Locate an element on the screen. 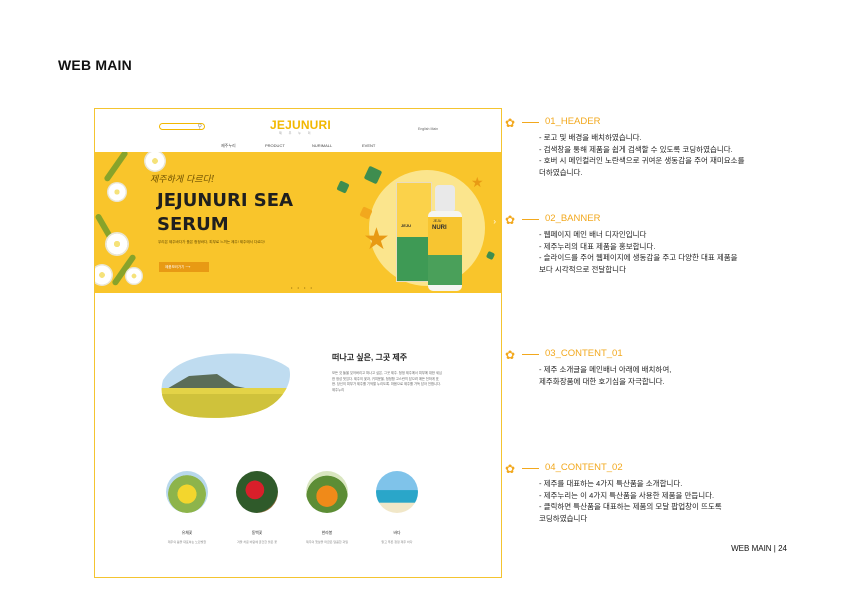  leaf-decoration is located at coordinates (116, 167).